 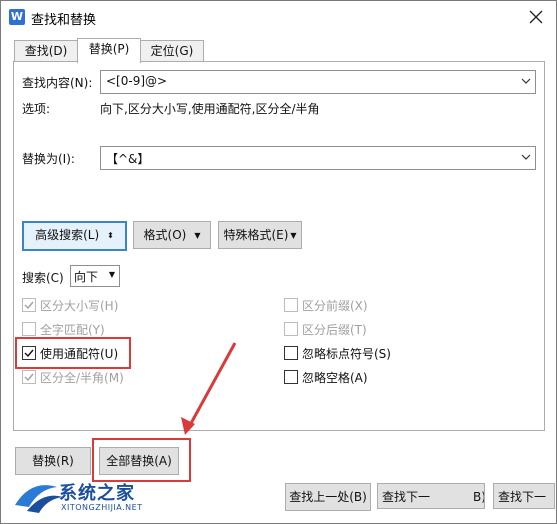 What do you see at coordinates (479, 497) in the screenshot?
I see `find-next-label-tail: B)` at bounding box center [479, 497].